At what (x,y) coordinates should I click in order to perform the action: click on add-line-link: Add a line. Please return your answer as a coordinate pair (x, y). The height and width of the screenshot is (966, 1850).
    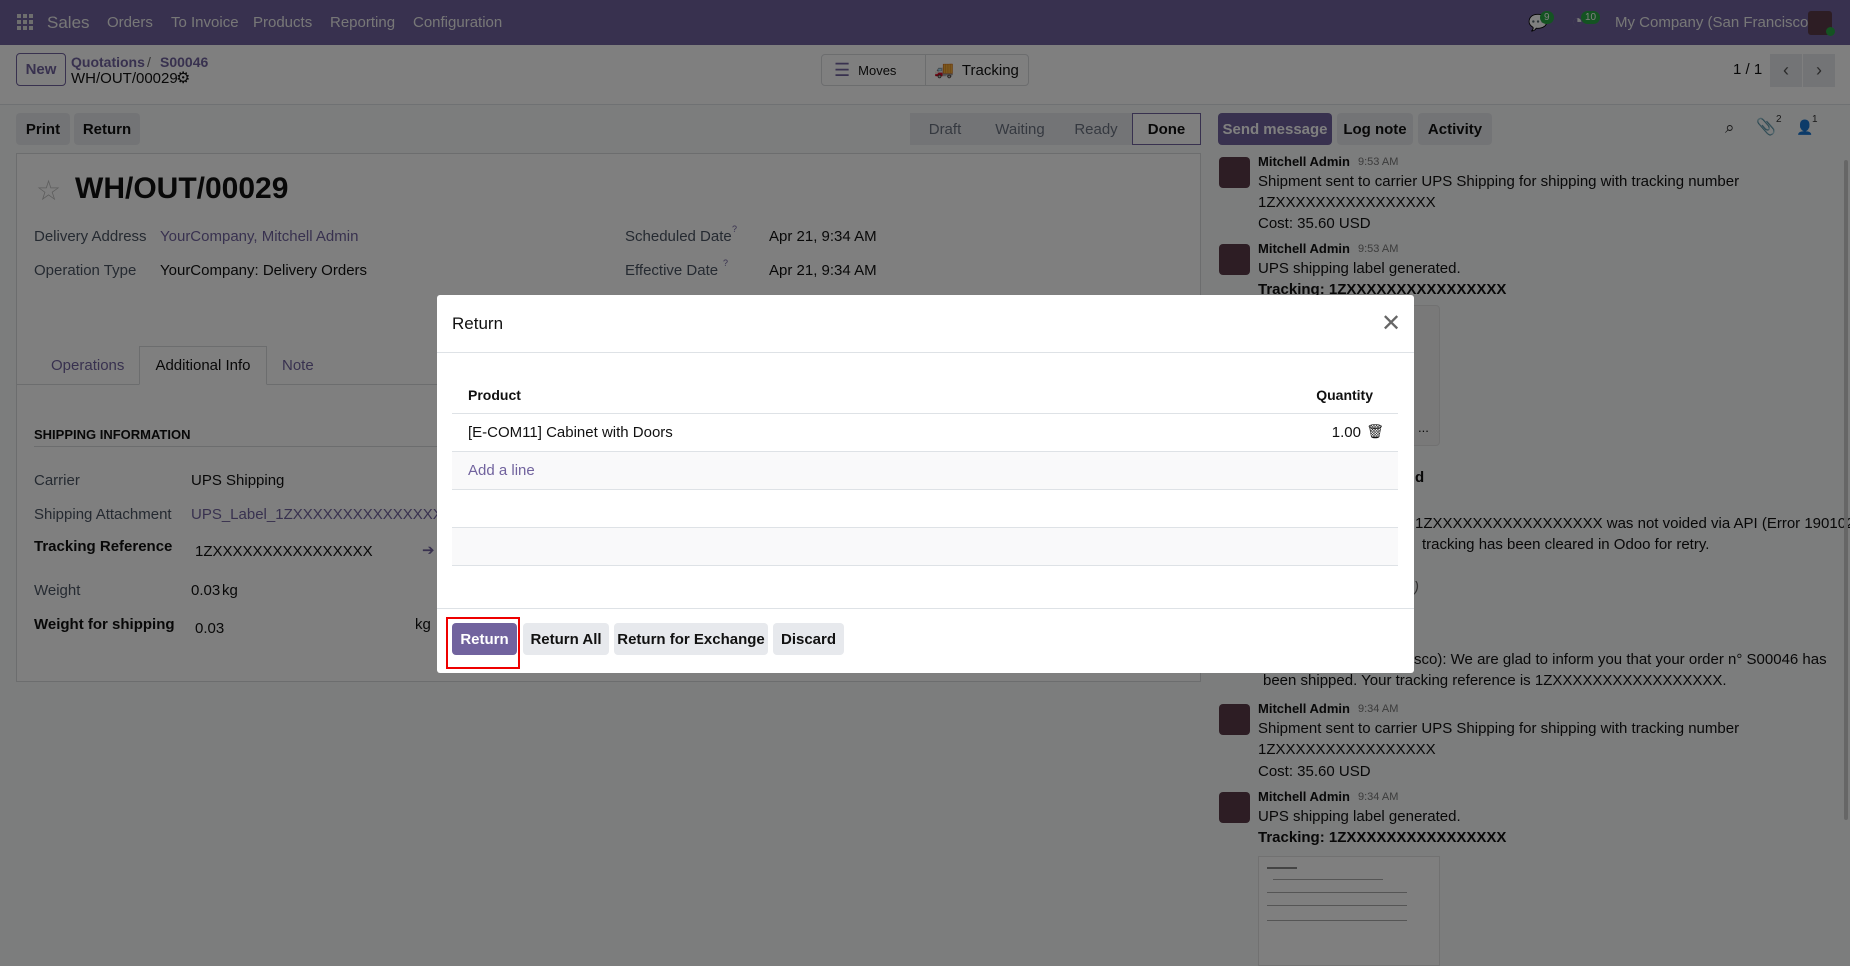
    Looking at the image, I should click on (501, 470).